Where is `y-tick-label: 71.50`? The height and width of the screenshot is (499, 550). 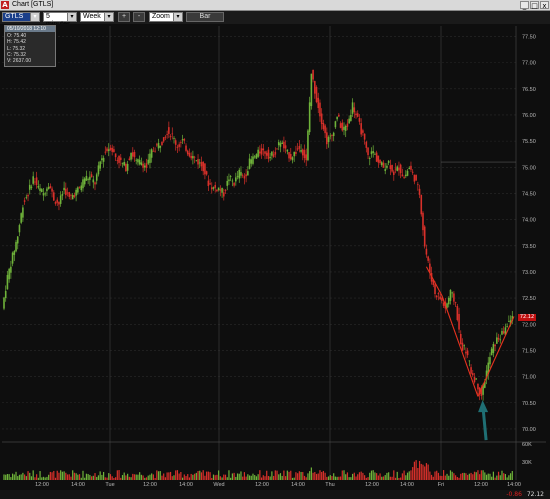
y-tick-label: 71.50 is located at coordinates (529, 351).